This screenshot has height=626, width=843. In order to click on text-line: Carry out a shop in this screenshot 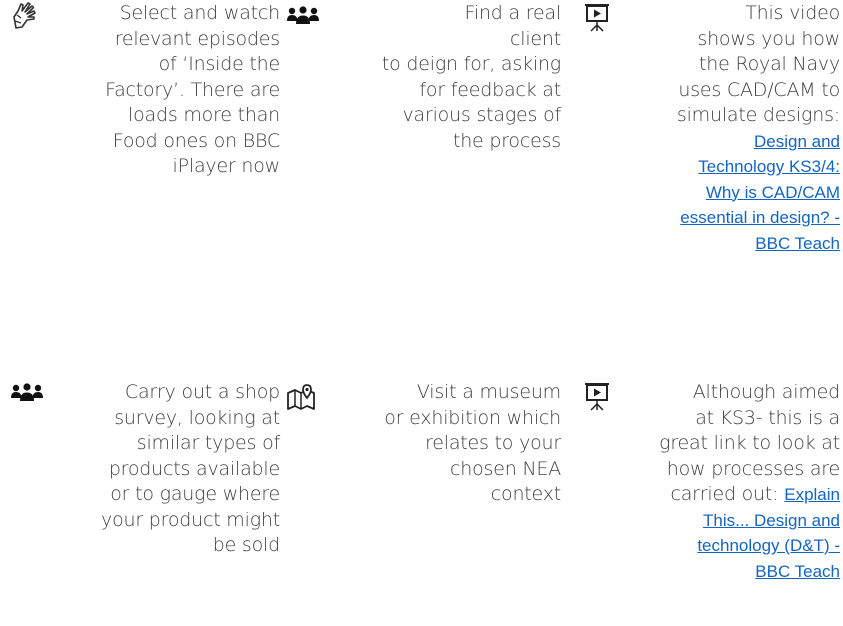, I will do `click(202, 392)`.